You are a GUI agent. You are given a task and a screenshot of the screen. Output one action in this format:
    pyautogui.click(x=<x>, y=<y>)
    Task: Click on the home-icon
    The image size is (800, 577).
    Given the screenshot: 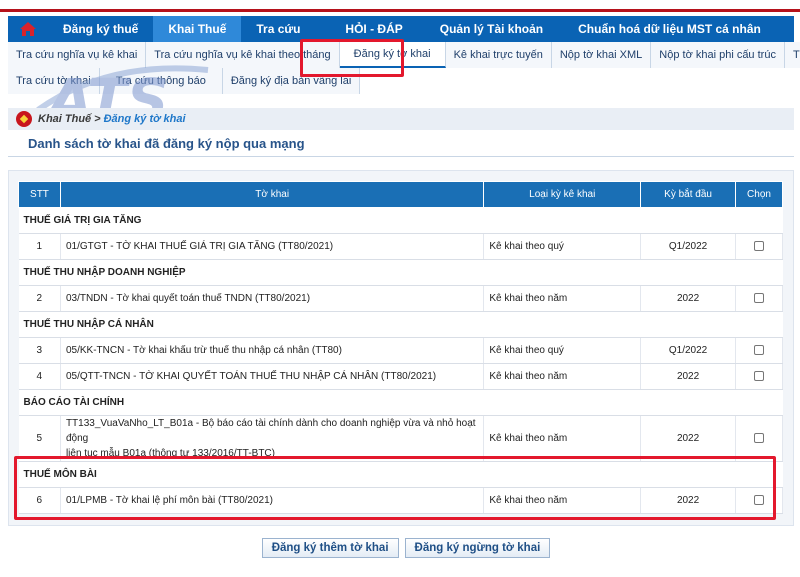 What is the action you would take?
    pyautogui.click(x=28, y=29)
    